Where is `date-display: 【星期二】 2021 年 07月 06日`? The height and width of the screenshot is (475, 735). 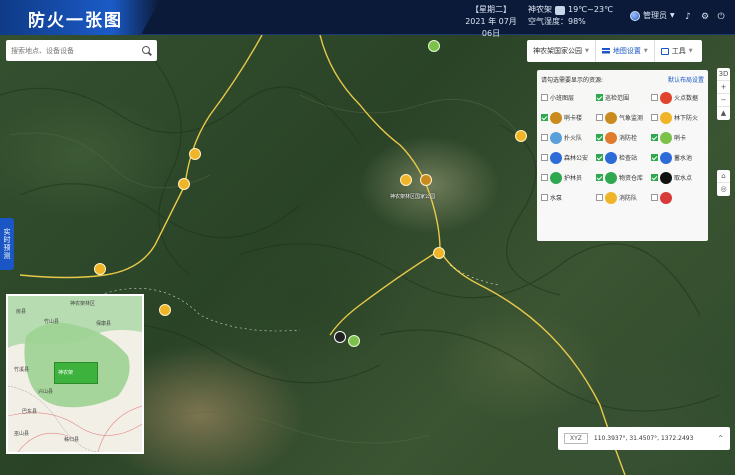 date-display: 【星期二】 2021 年 07月 06日 is located at coordinates (491, 22).